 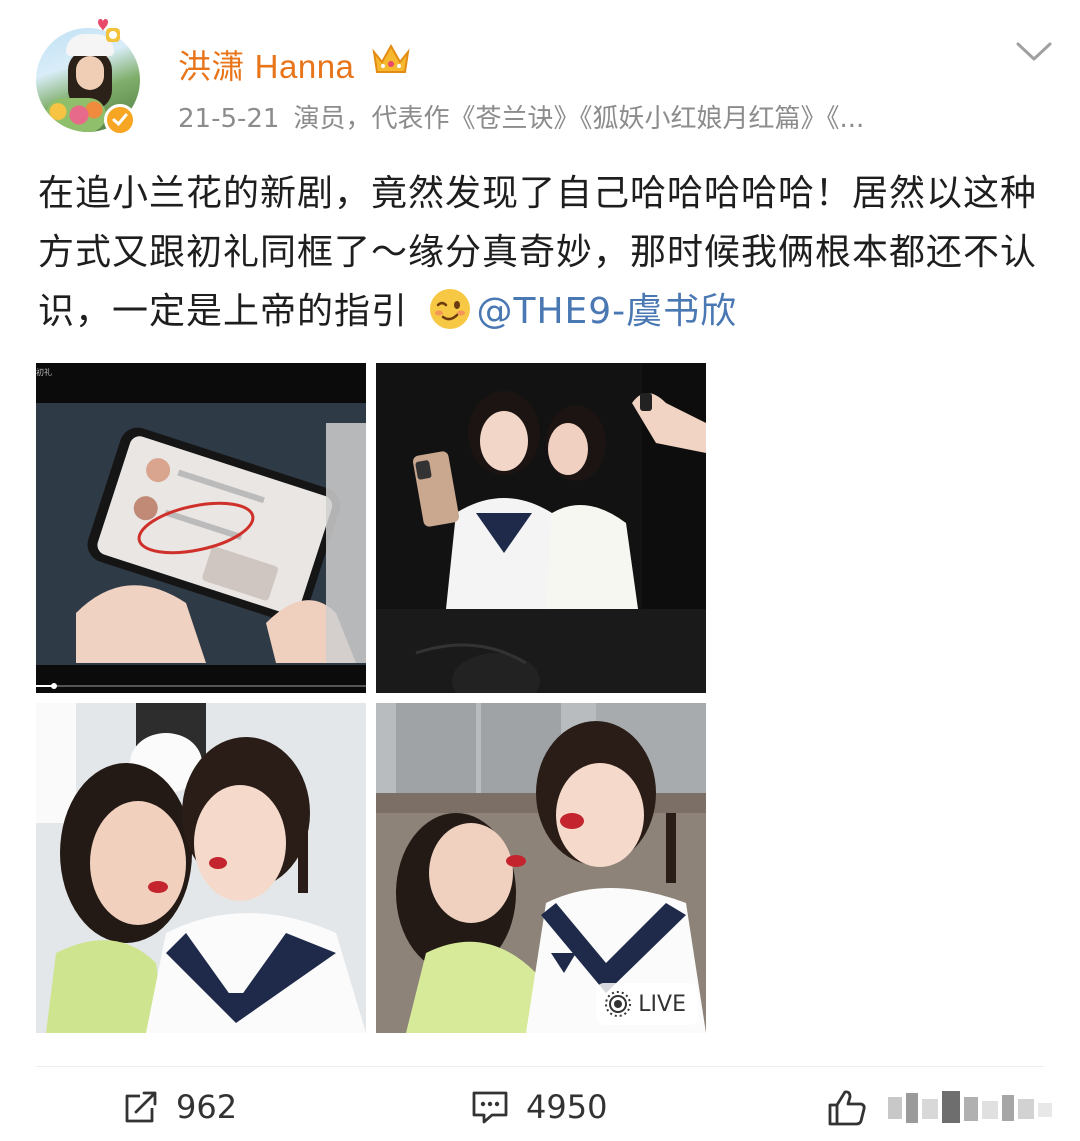 What do you see at coordinates (541, 868) in the screenshot?
I see `photo-4: LIVE` at bounding box center [541, 868].